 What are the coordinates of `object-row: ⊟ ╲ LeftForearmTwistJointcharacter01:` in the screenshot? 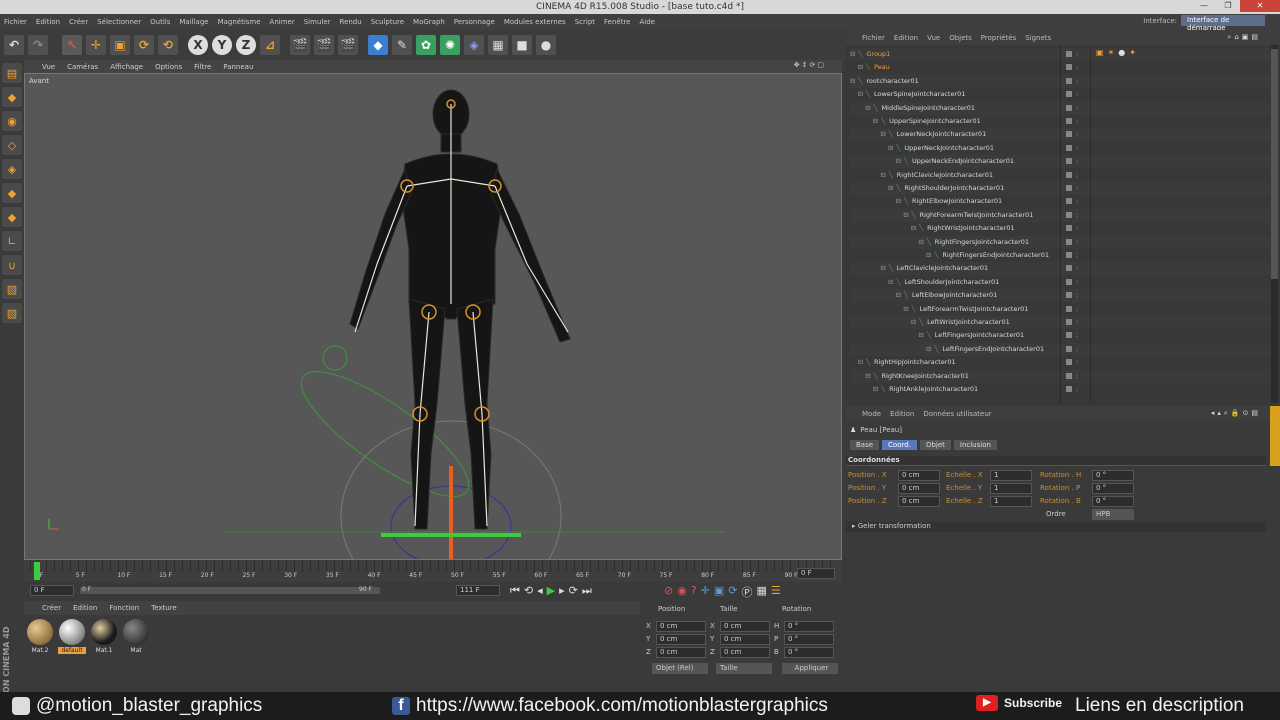 It's located at (1060, 309).